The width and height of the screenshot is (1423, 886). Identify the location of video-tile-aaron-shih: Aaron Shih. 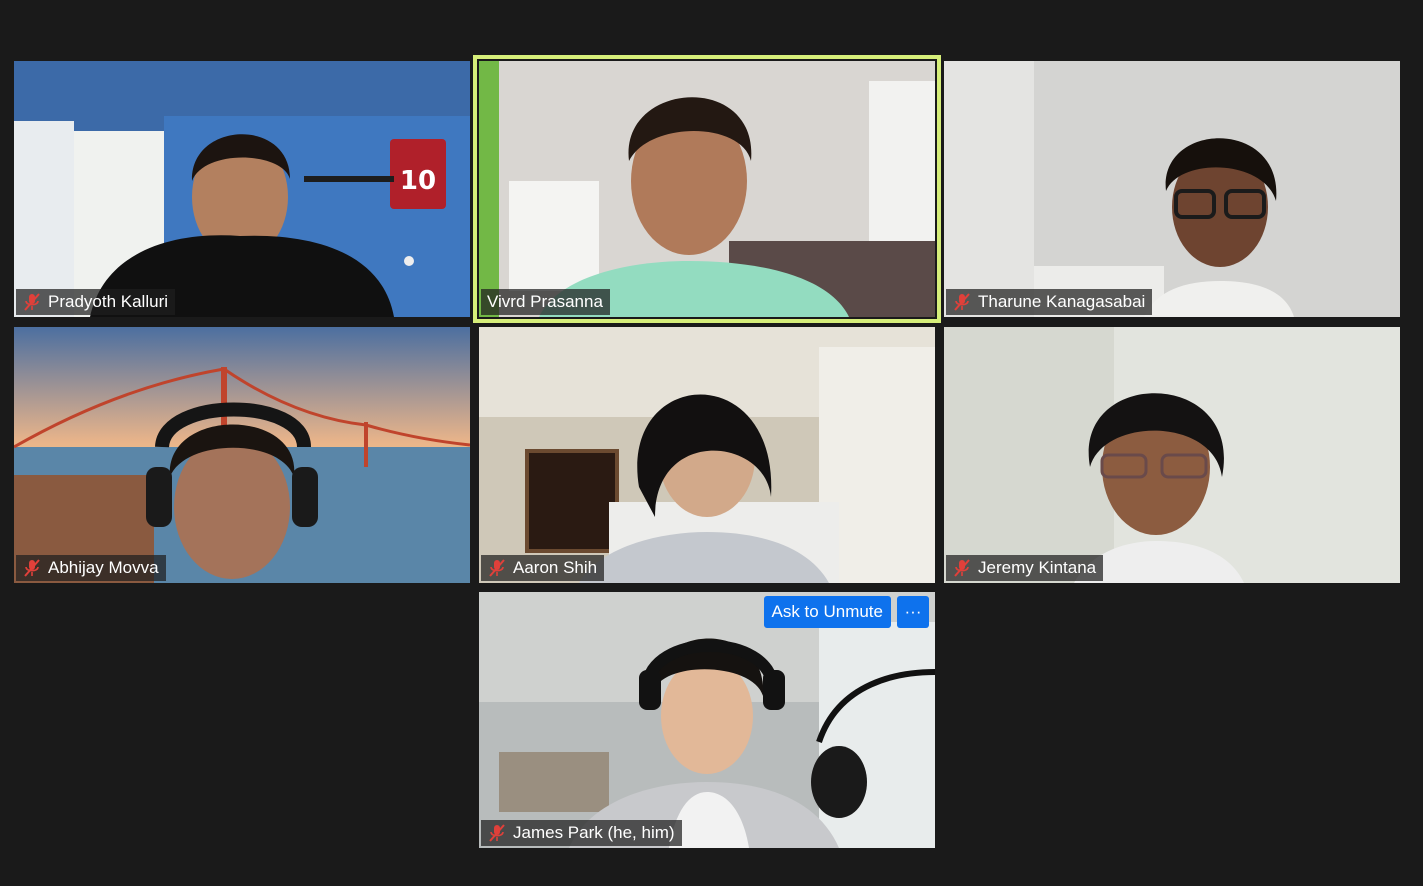
(707, 455).